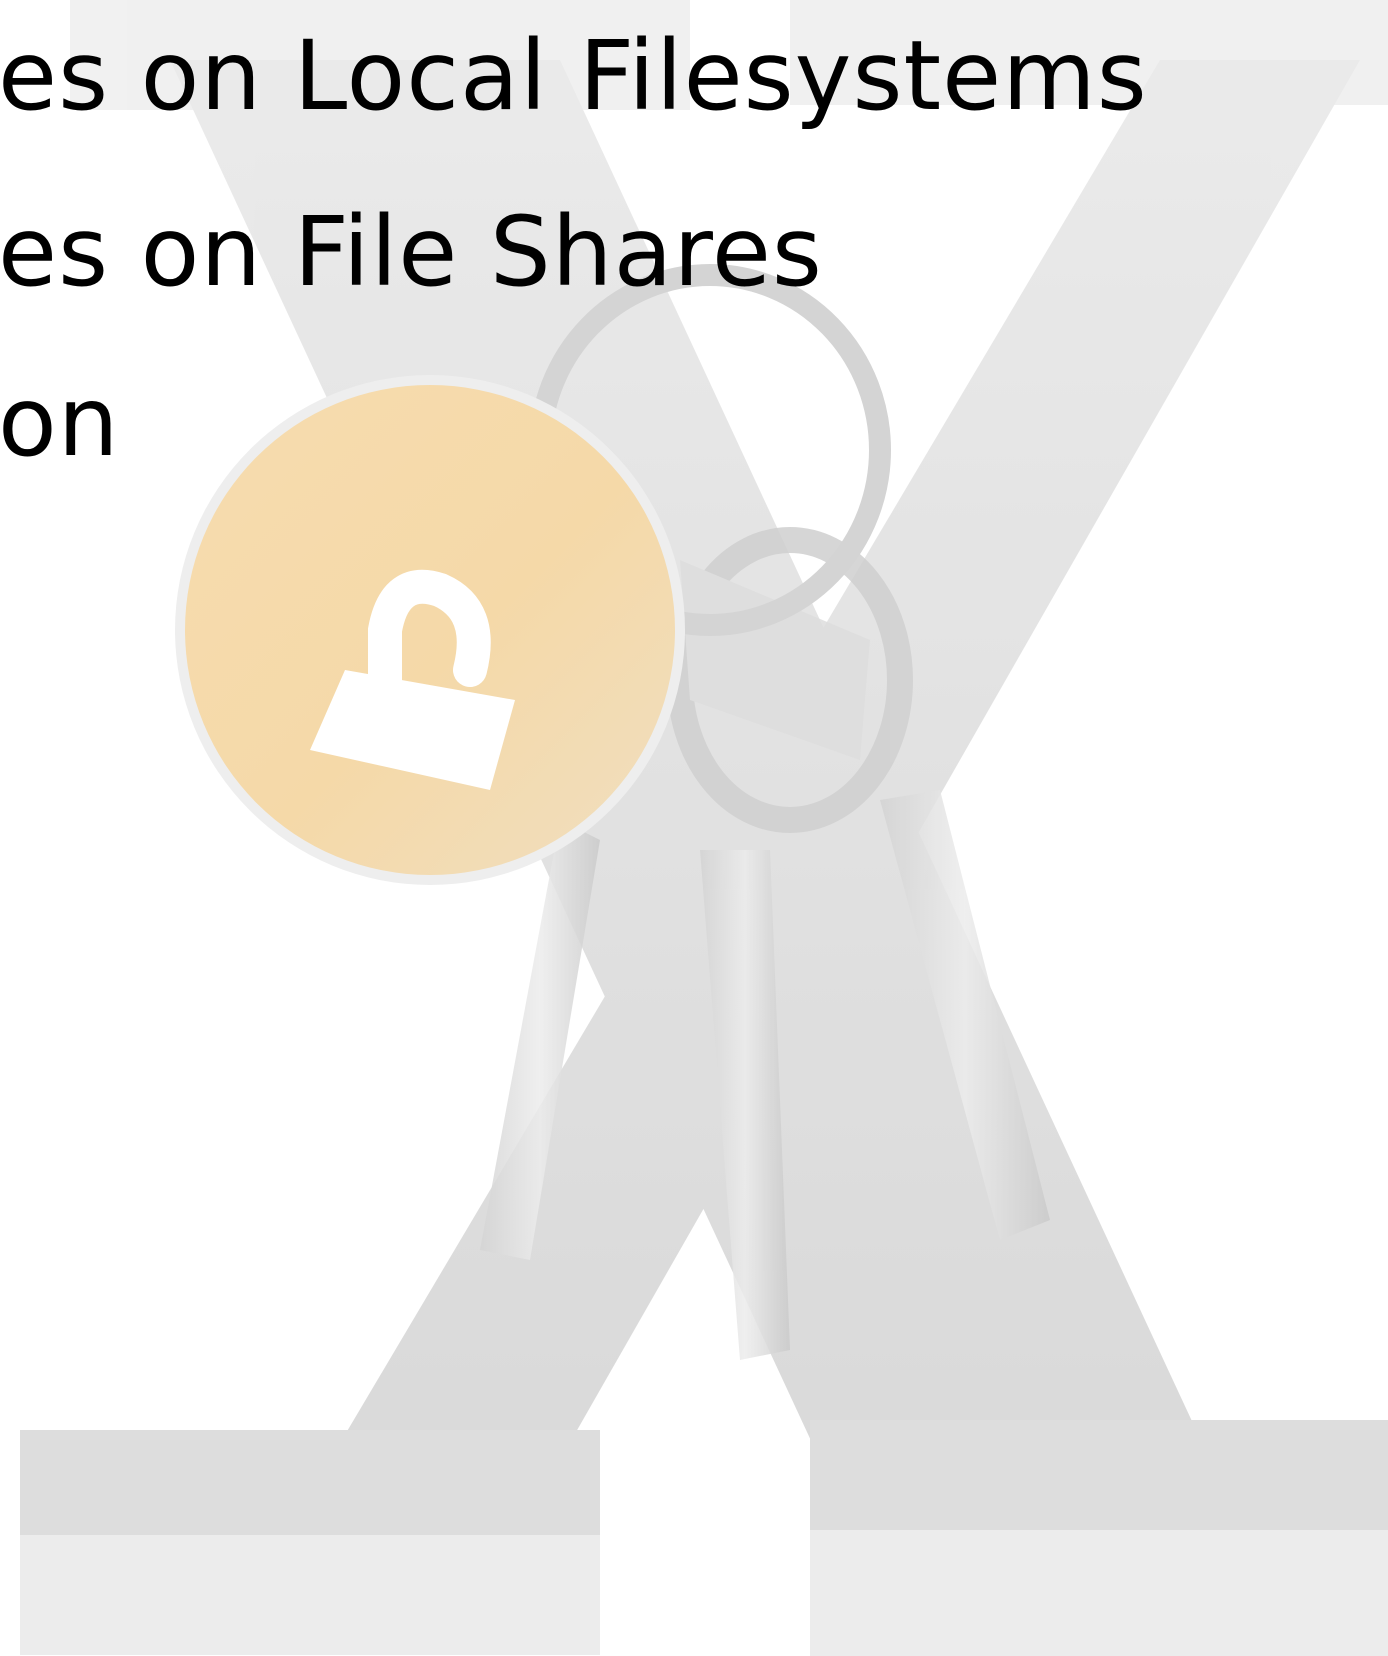 The height and width of the screenshot is (1656, 1388). What do you see at coordinates (60, 422) in the screenshot?
I see `slide-text-line-partial: on` at bounding box center [60, 422].